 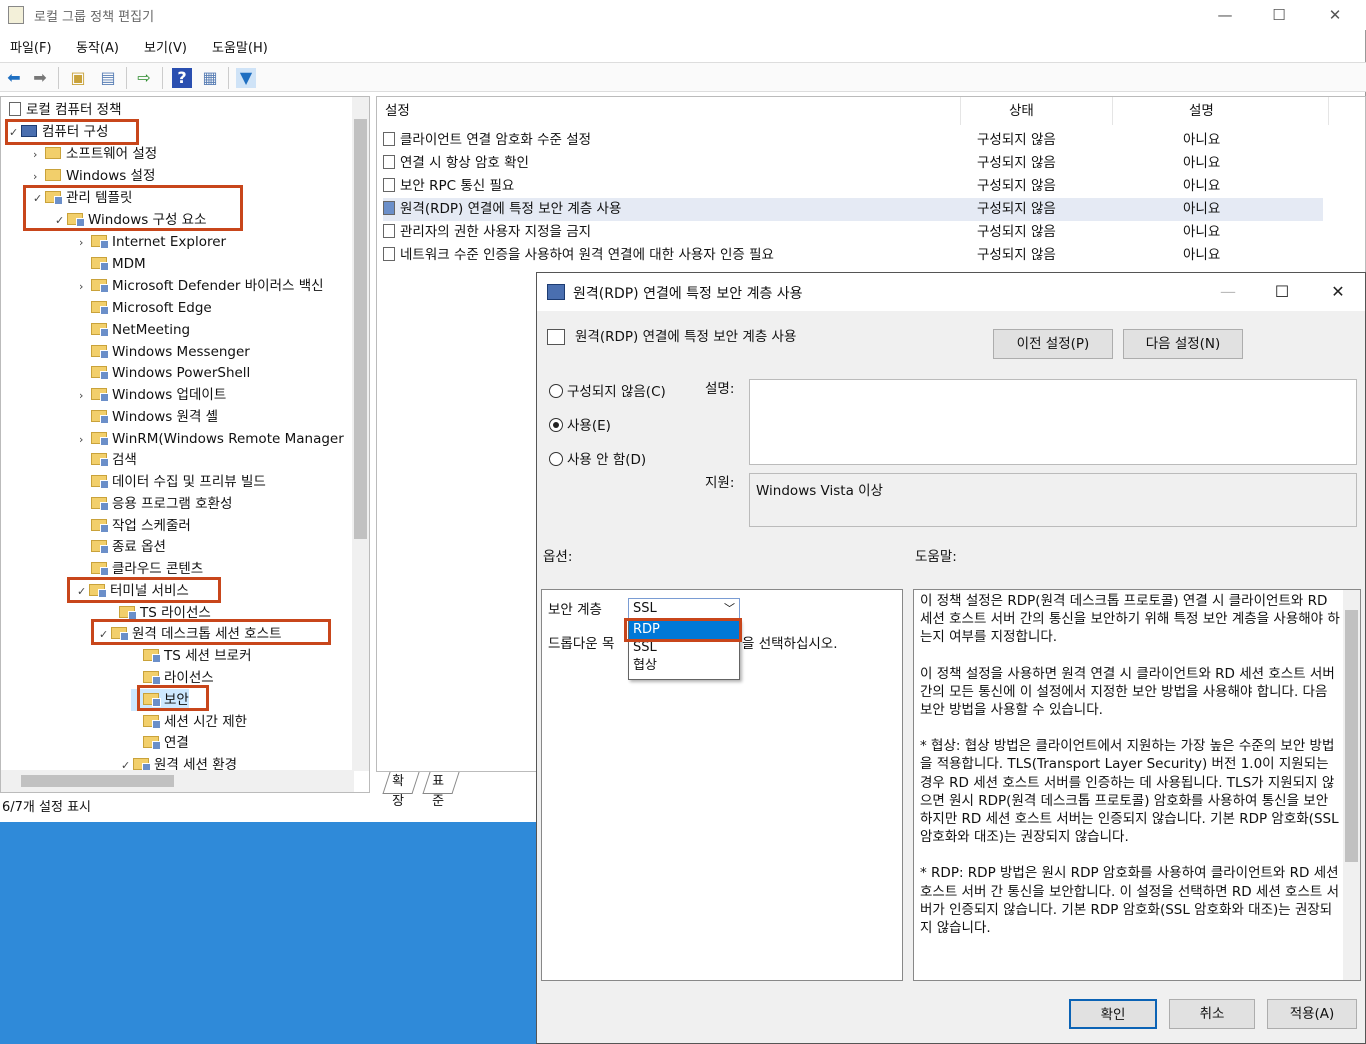 I want to click on tree-node-powershell: Windows PowerShell, so click(x=164, y=373).